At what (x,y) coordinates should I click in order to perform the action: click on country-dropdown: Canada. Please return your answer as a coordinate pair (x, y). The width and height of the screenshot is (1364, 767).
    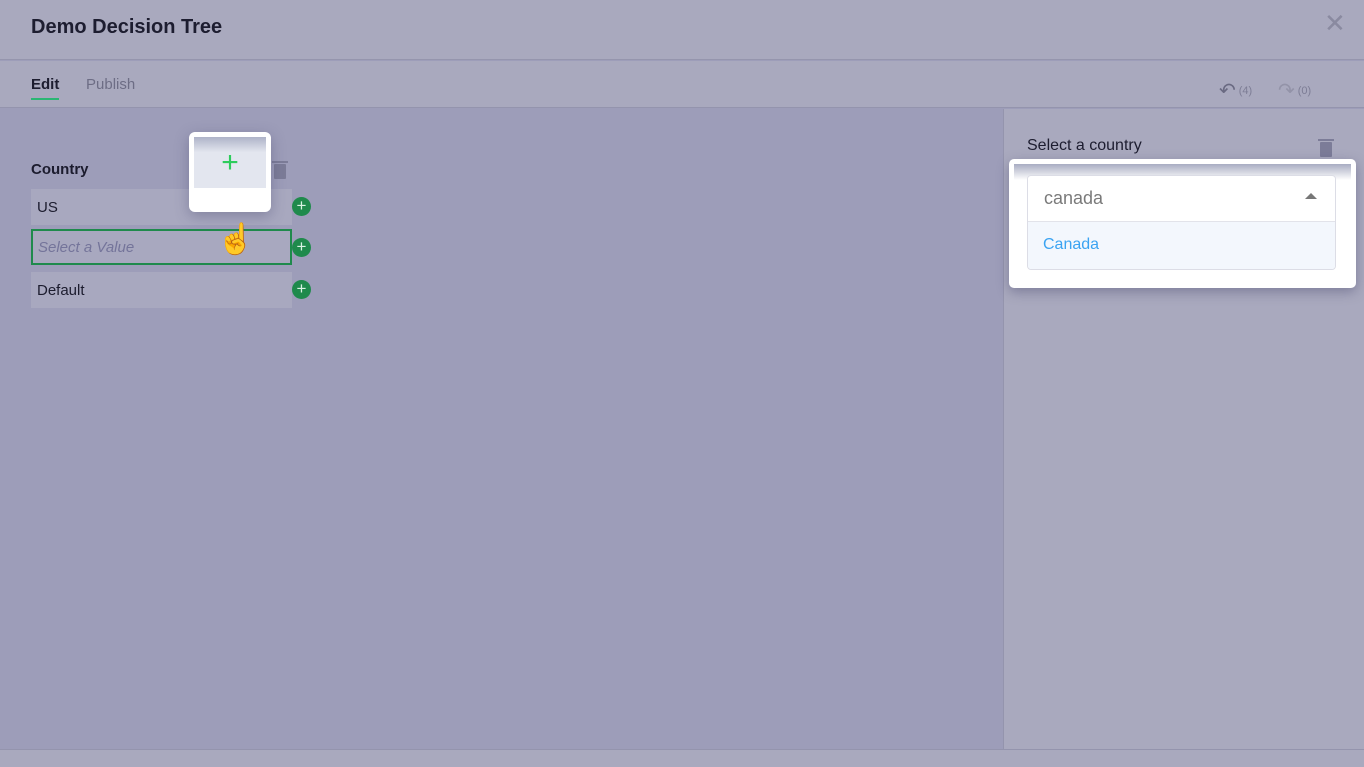
    Looking at the image, I should click on (1182, 223).